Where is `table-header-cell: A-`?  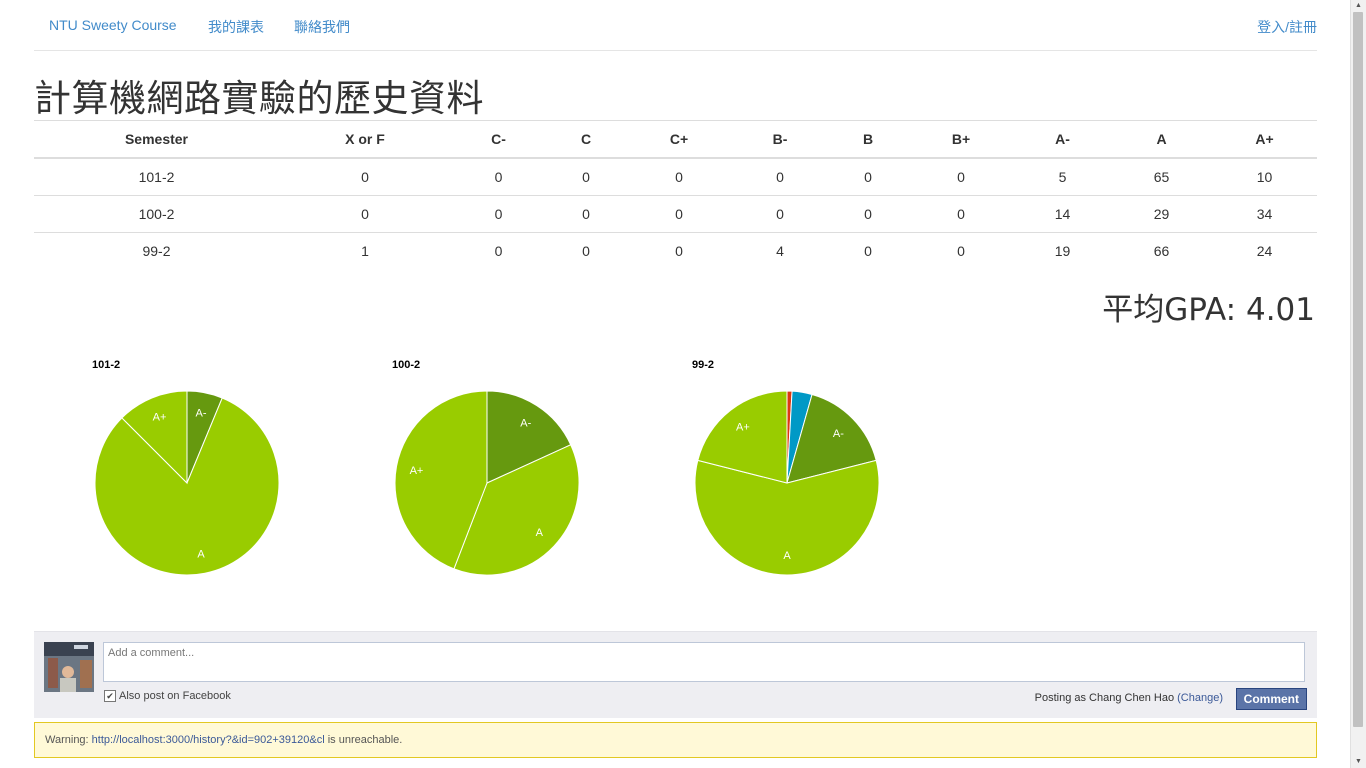 table-header-cell: A- is located at coordinates (1062, 139).